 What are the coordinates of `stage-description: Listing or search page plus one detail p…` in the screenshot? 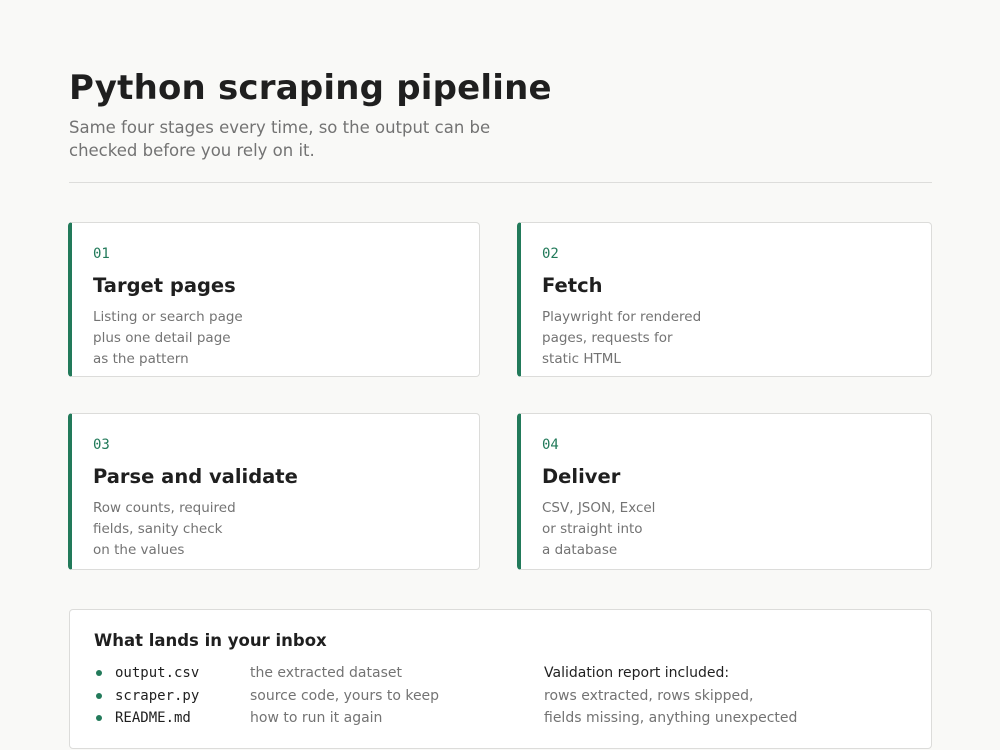 It's located at (183, 338).